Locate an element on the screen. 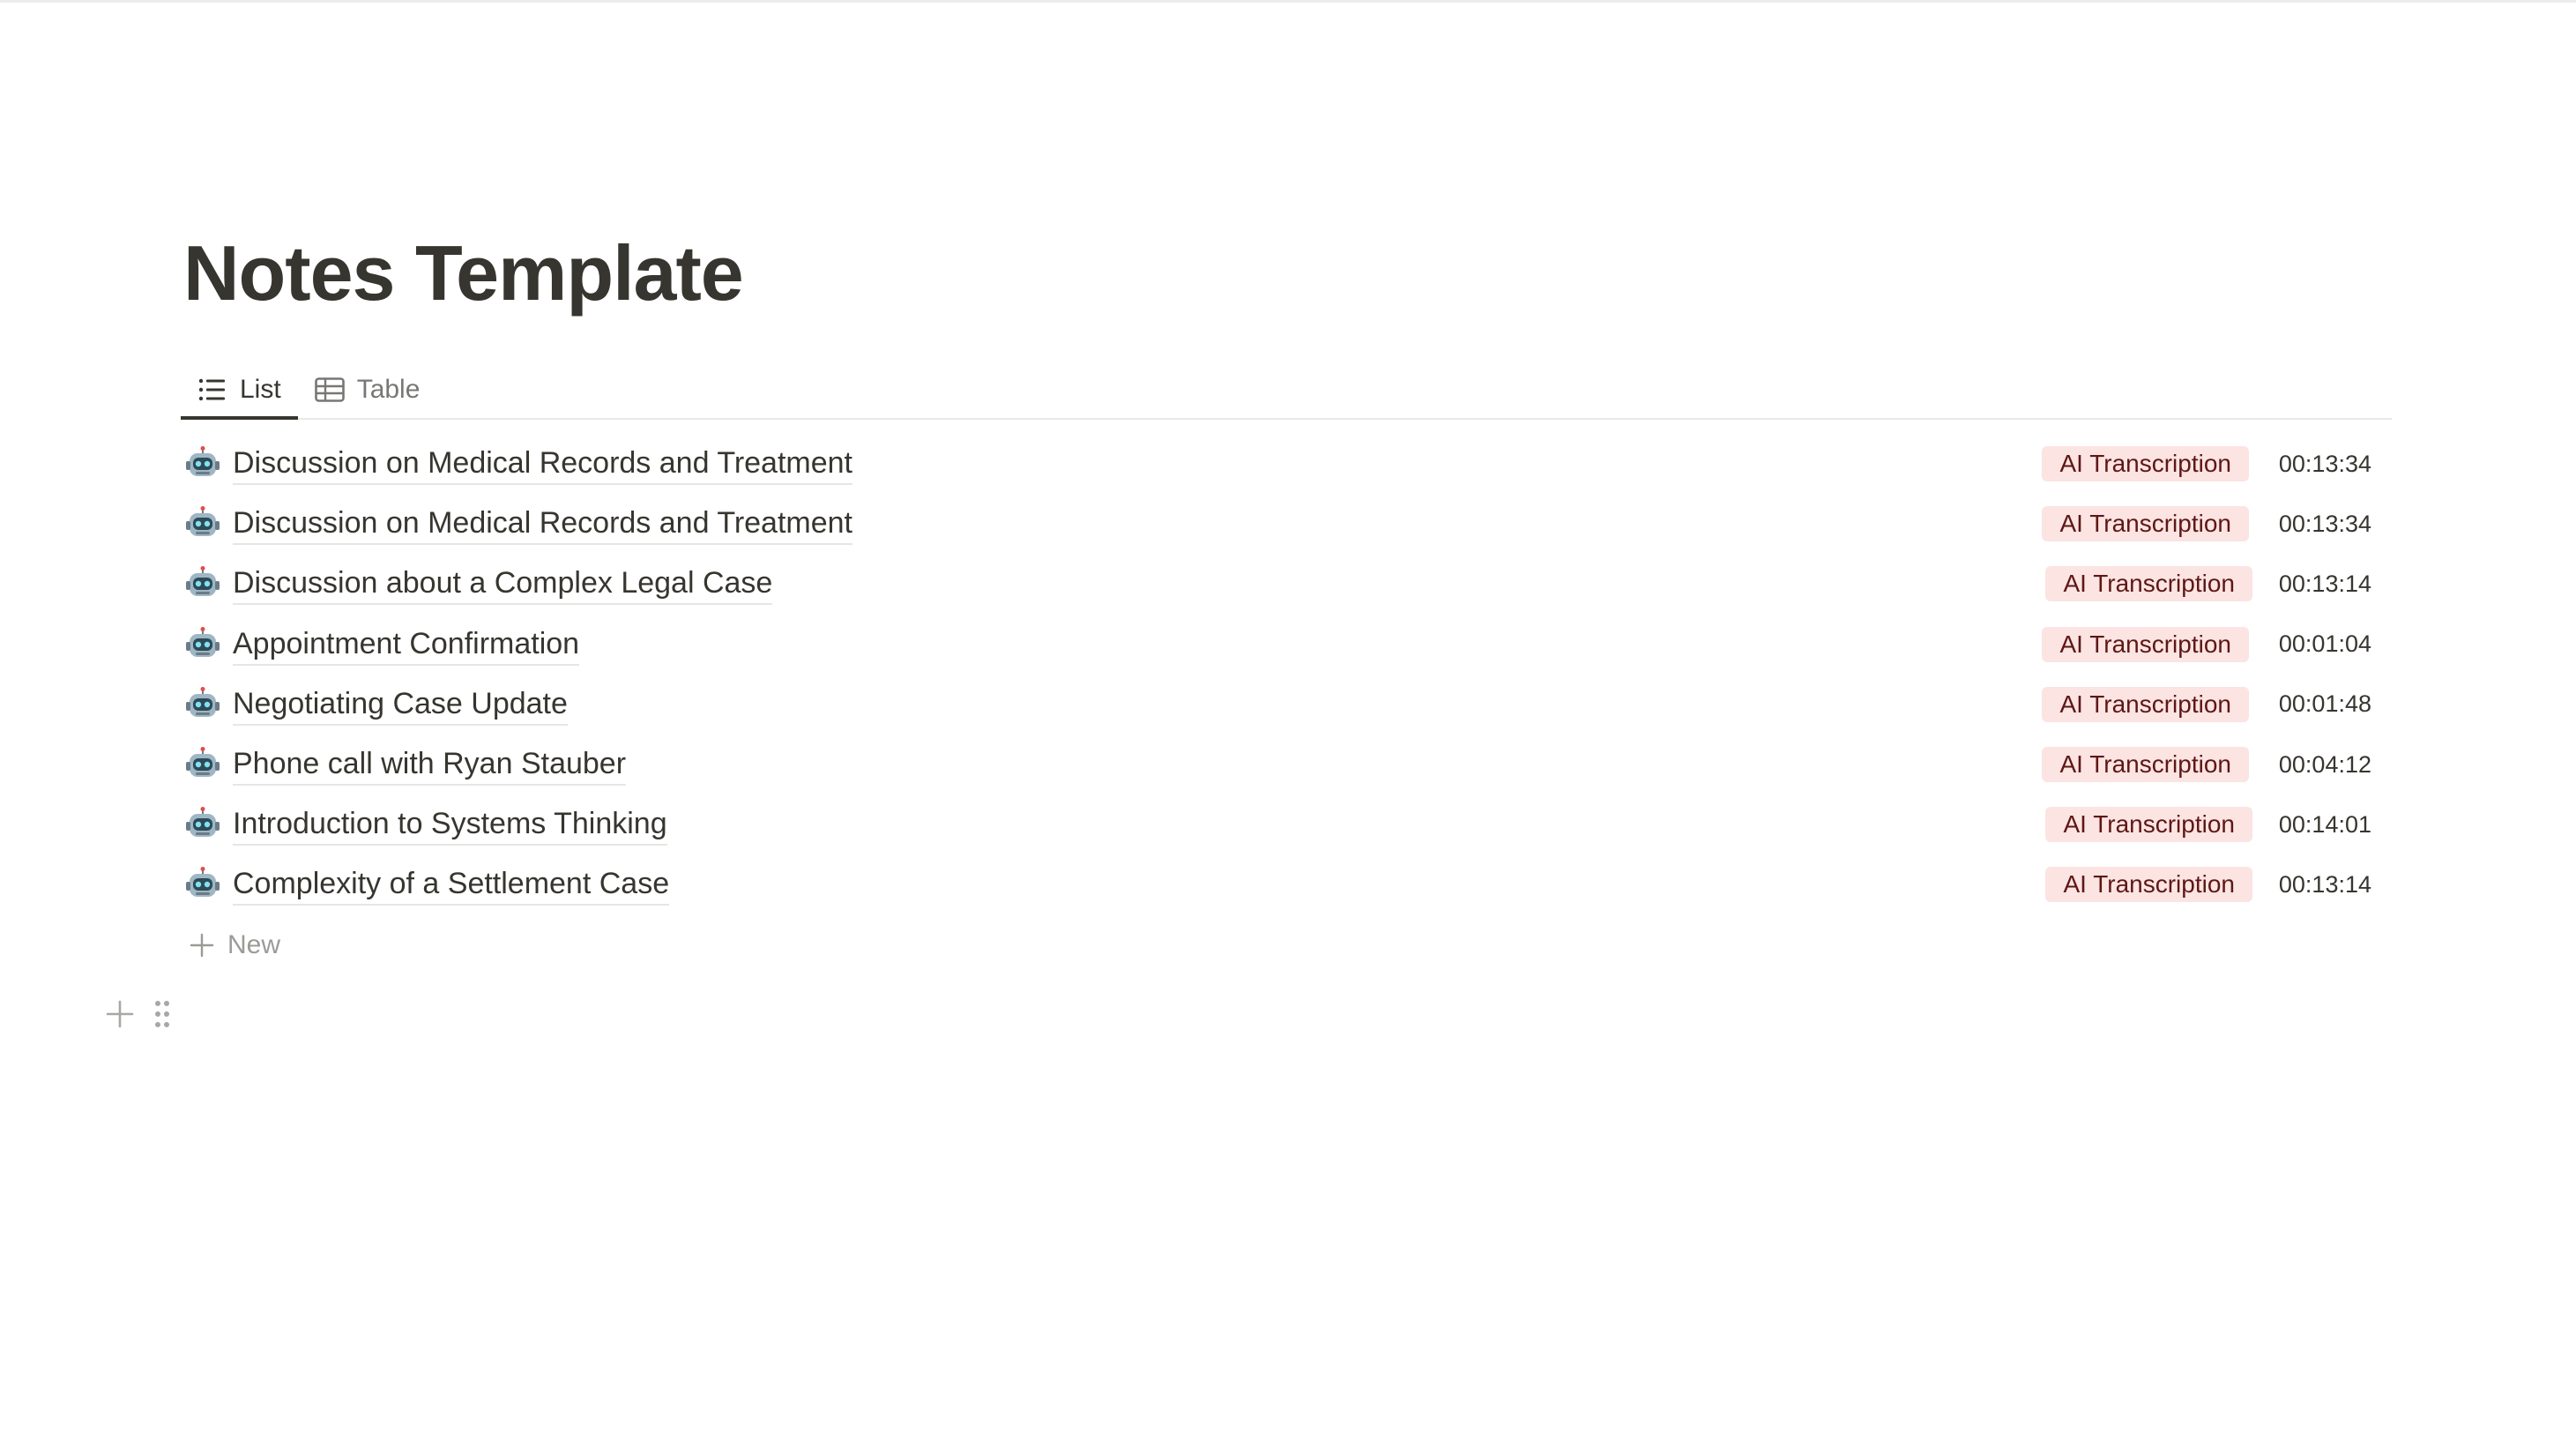 This screenshot has width=2576, height=1432. duration: 00:14:01 is located at coordinates (2325, 824).